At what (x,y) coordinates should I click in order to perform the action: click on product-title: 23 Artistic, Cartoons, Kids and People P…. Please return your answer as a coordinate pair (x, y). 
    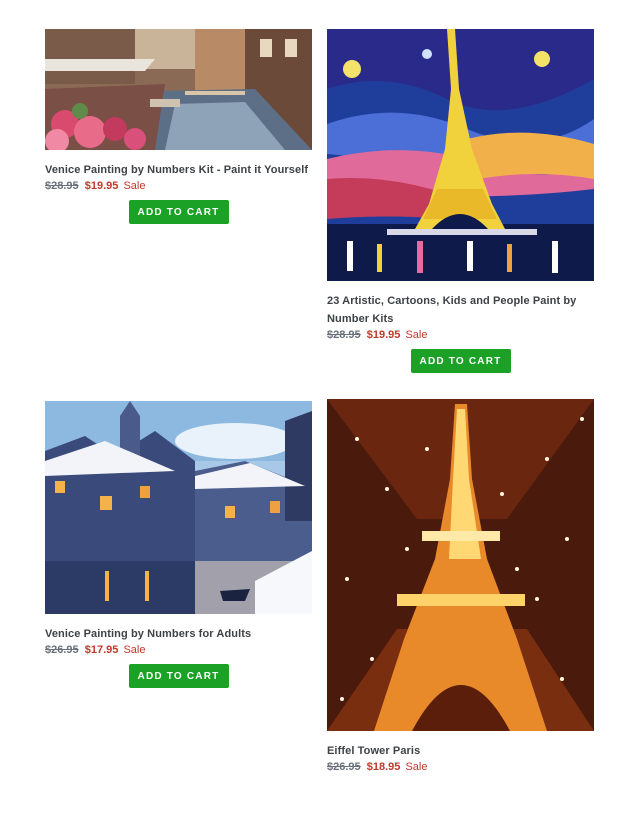
    Looking at the image, I should click on (460, 310).